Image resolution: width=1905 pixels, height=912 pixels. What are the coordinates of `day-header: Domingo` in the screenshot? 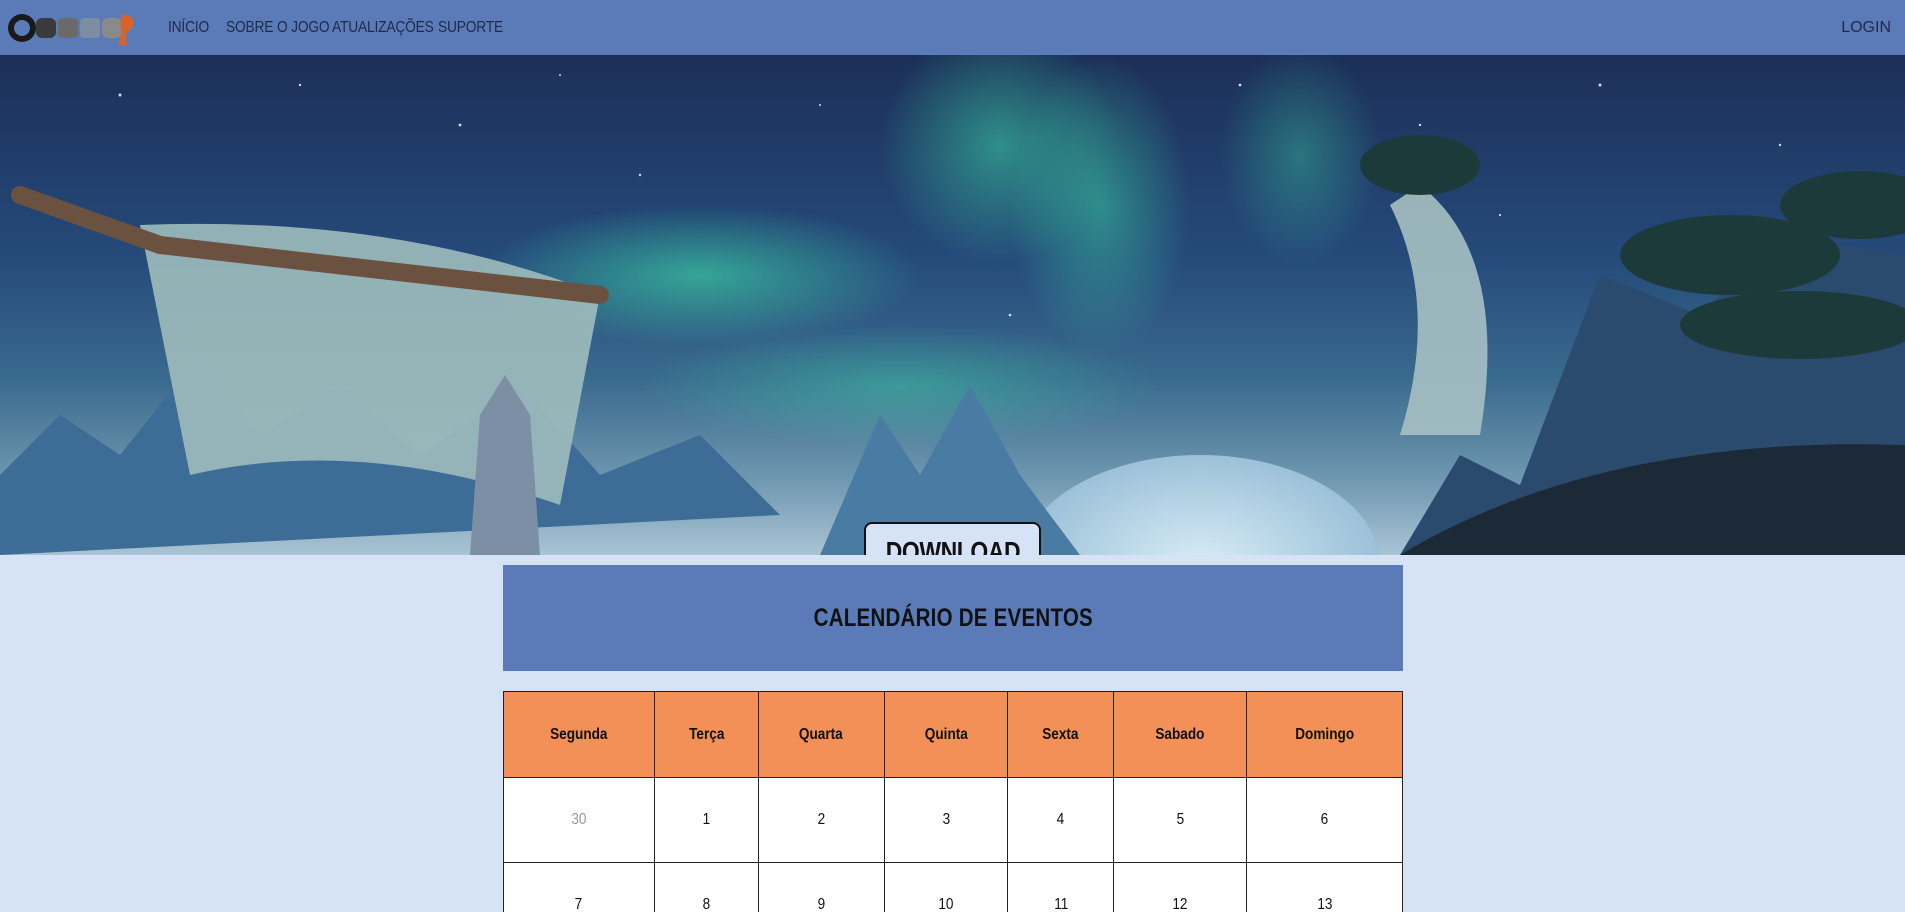 It's located at (1324, 734).